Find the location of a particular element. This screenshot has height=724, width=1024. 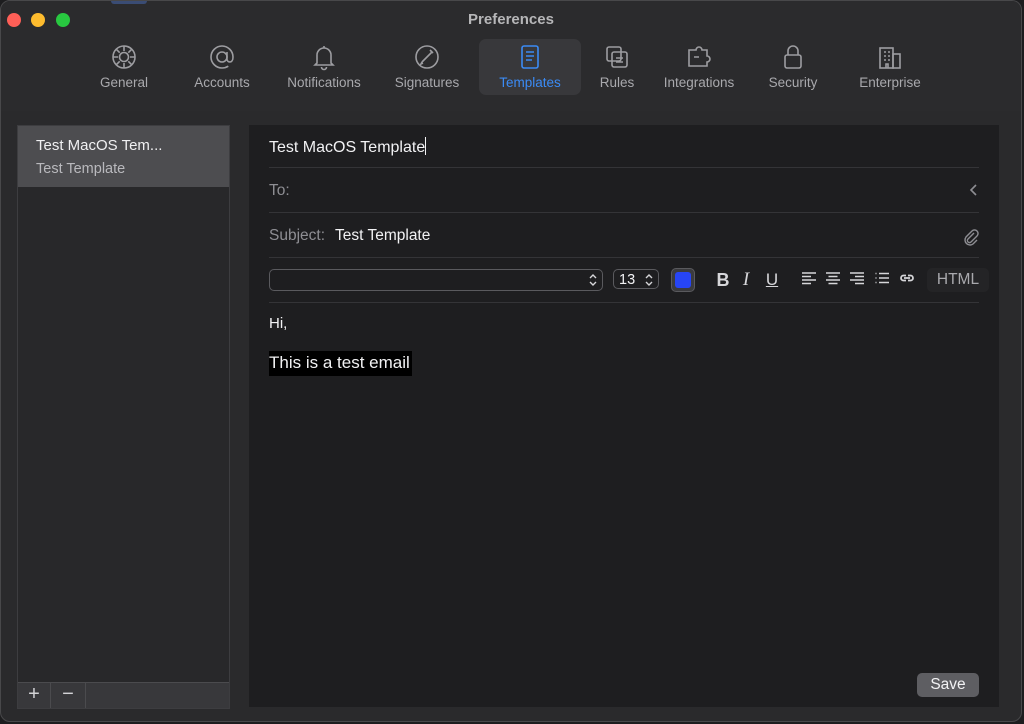

font-size-value: 13 is located at coordinates (627, 280).